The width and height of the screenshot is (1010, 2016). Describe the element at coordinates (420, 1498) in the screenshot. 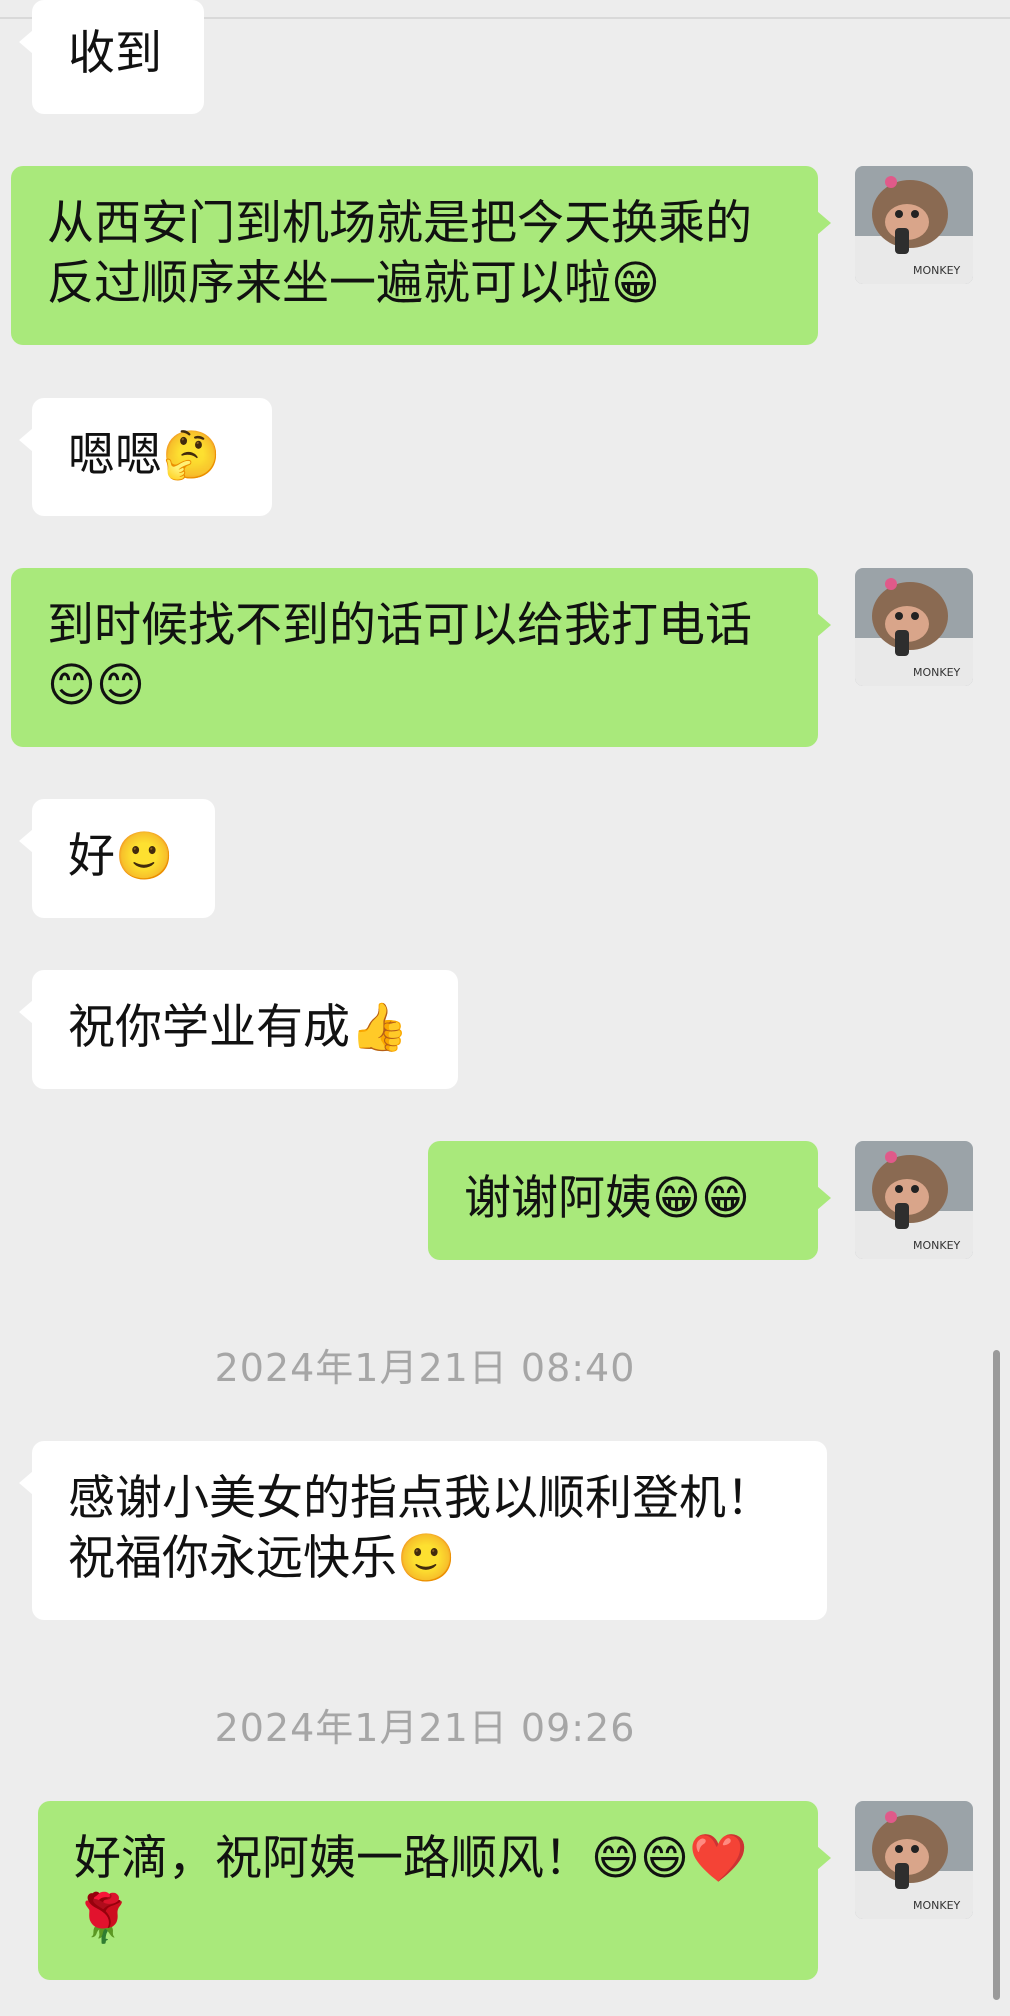

I see `message-text-line-1: 感谢小美女的指点我以顺利登机！` at that location.